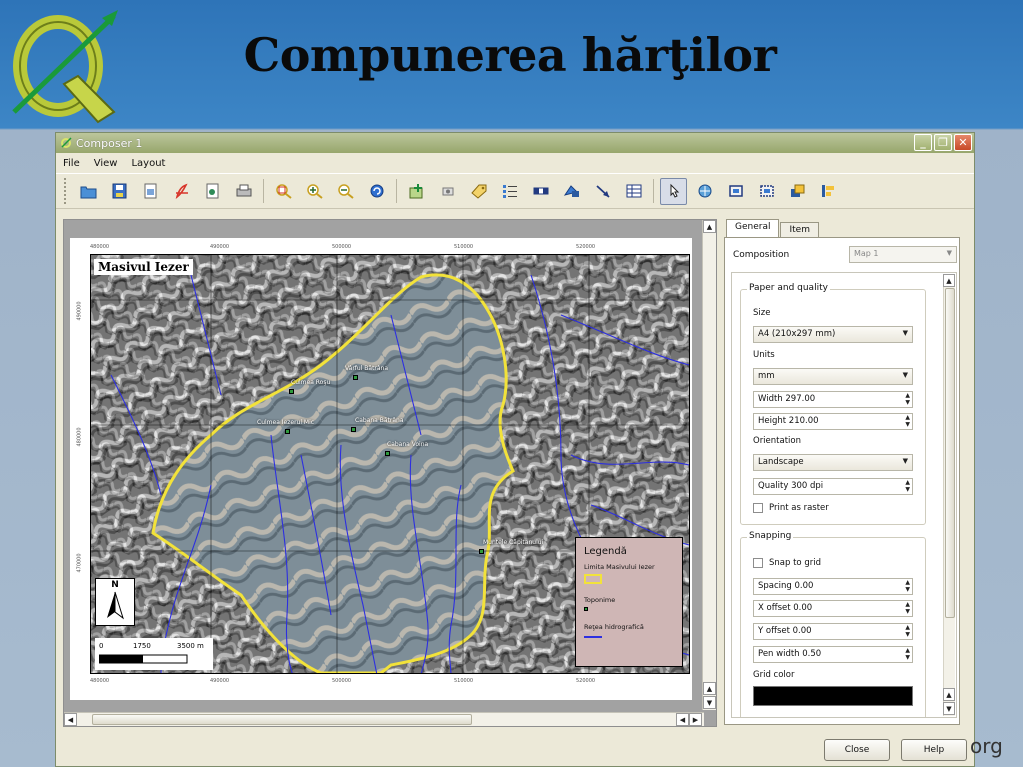 The width and height of the screenshot is (1023, 767). What do you see at coordinates (571, 191) in the screenshot?
I see `add-shape-icon` at bounding box center [571, 191].